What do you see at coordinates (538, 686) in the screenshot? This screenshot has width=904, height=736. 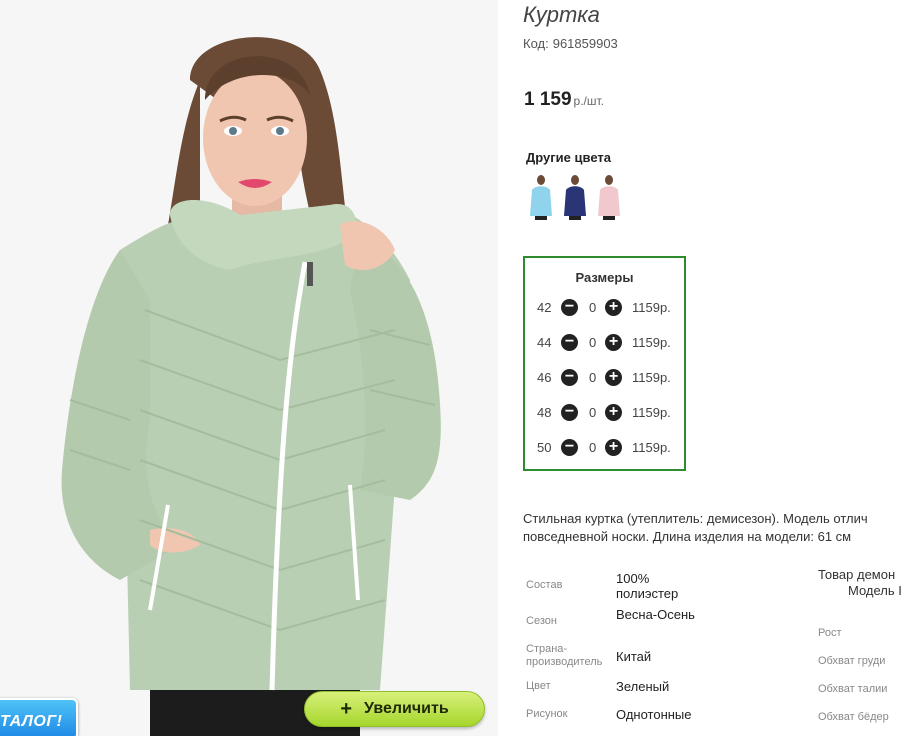 I see `spec-label: Цвет` at bounding box center [538, 686].